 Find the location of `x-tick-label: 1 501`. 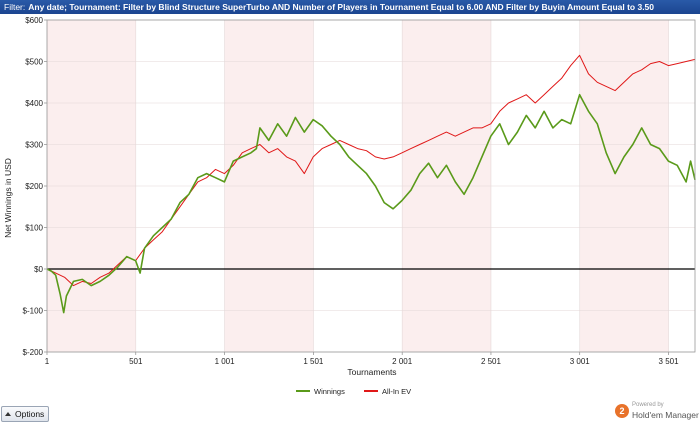

x-tick-label: 1 501 is located at coordinates (313, 361).